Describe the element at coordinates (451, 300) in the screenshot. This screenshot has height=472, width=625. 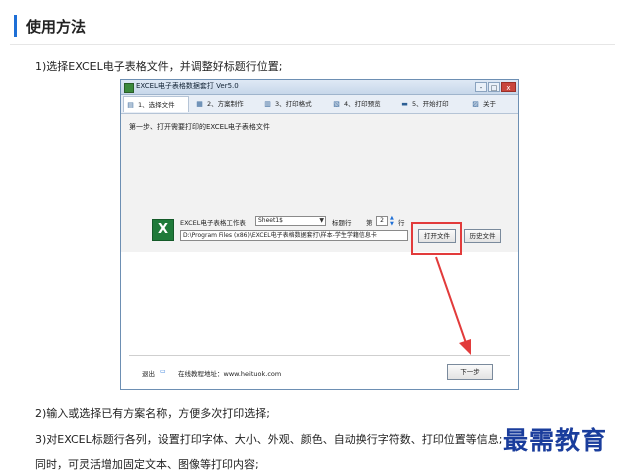
I see `arrow-shaft` at that location.